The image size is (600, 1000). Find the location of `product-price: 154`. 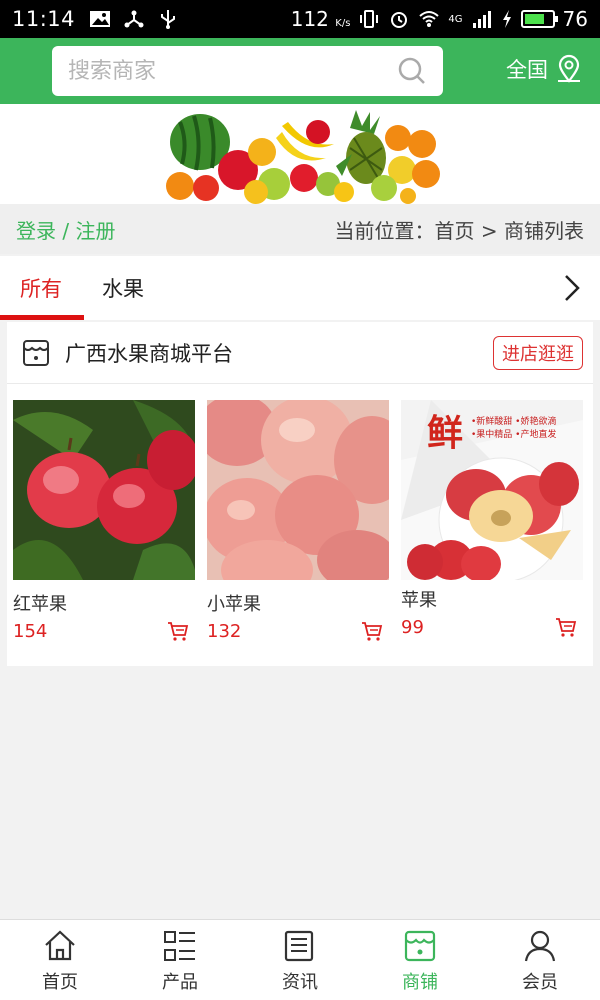

product-price: 154 is located at coordinates (30, 631).